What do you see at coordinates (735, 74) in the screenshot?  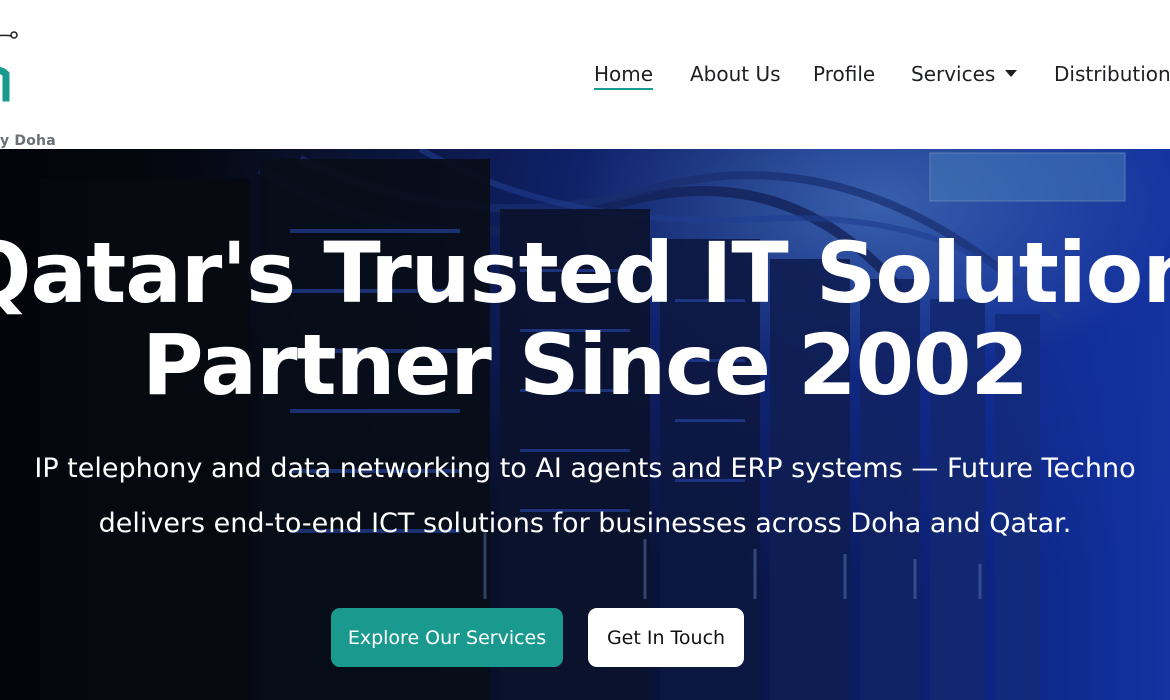 I see `nav-about-us: About Us` at bounding box center [735, 74].